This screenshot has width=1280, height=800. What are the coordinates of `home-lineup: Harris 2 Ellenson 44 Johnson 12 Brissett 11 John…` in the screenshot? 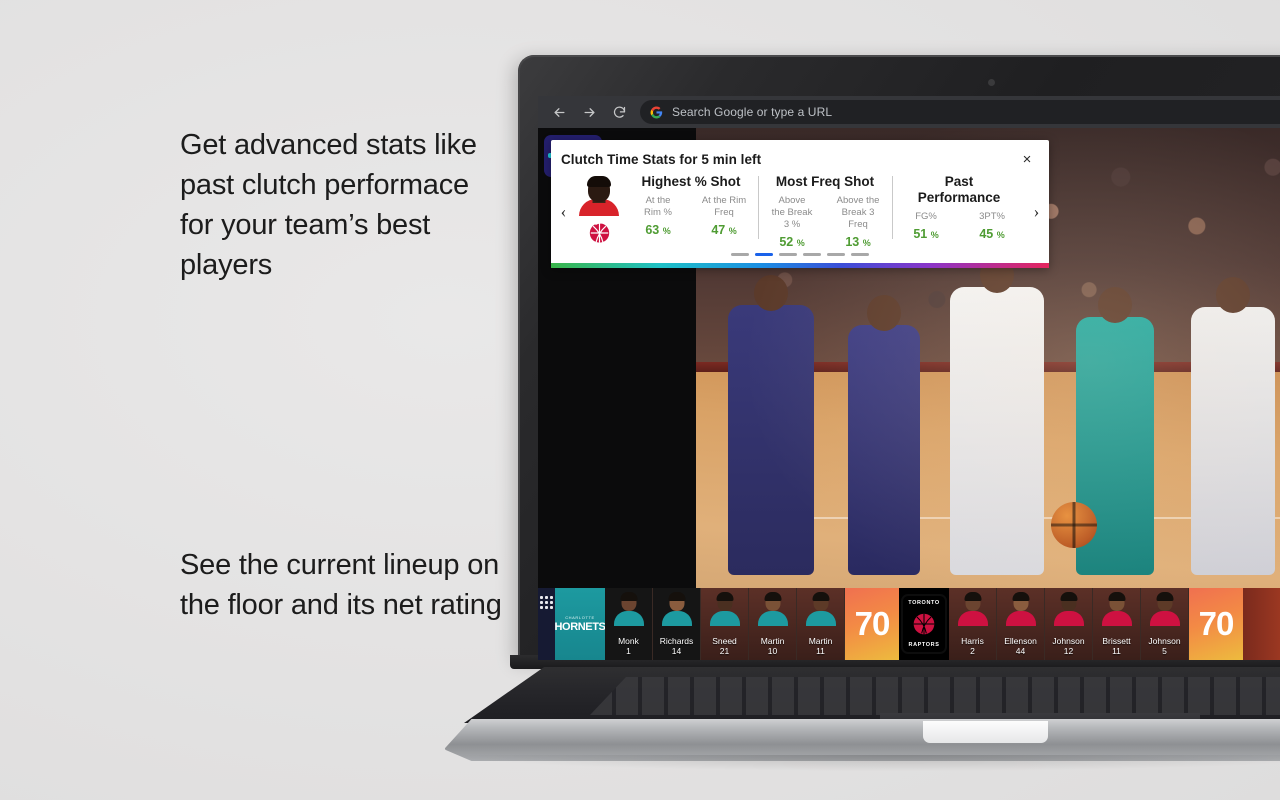 It's located at (1069, 624).